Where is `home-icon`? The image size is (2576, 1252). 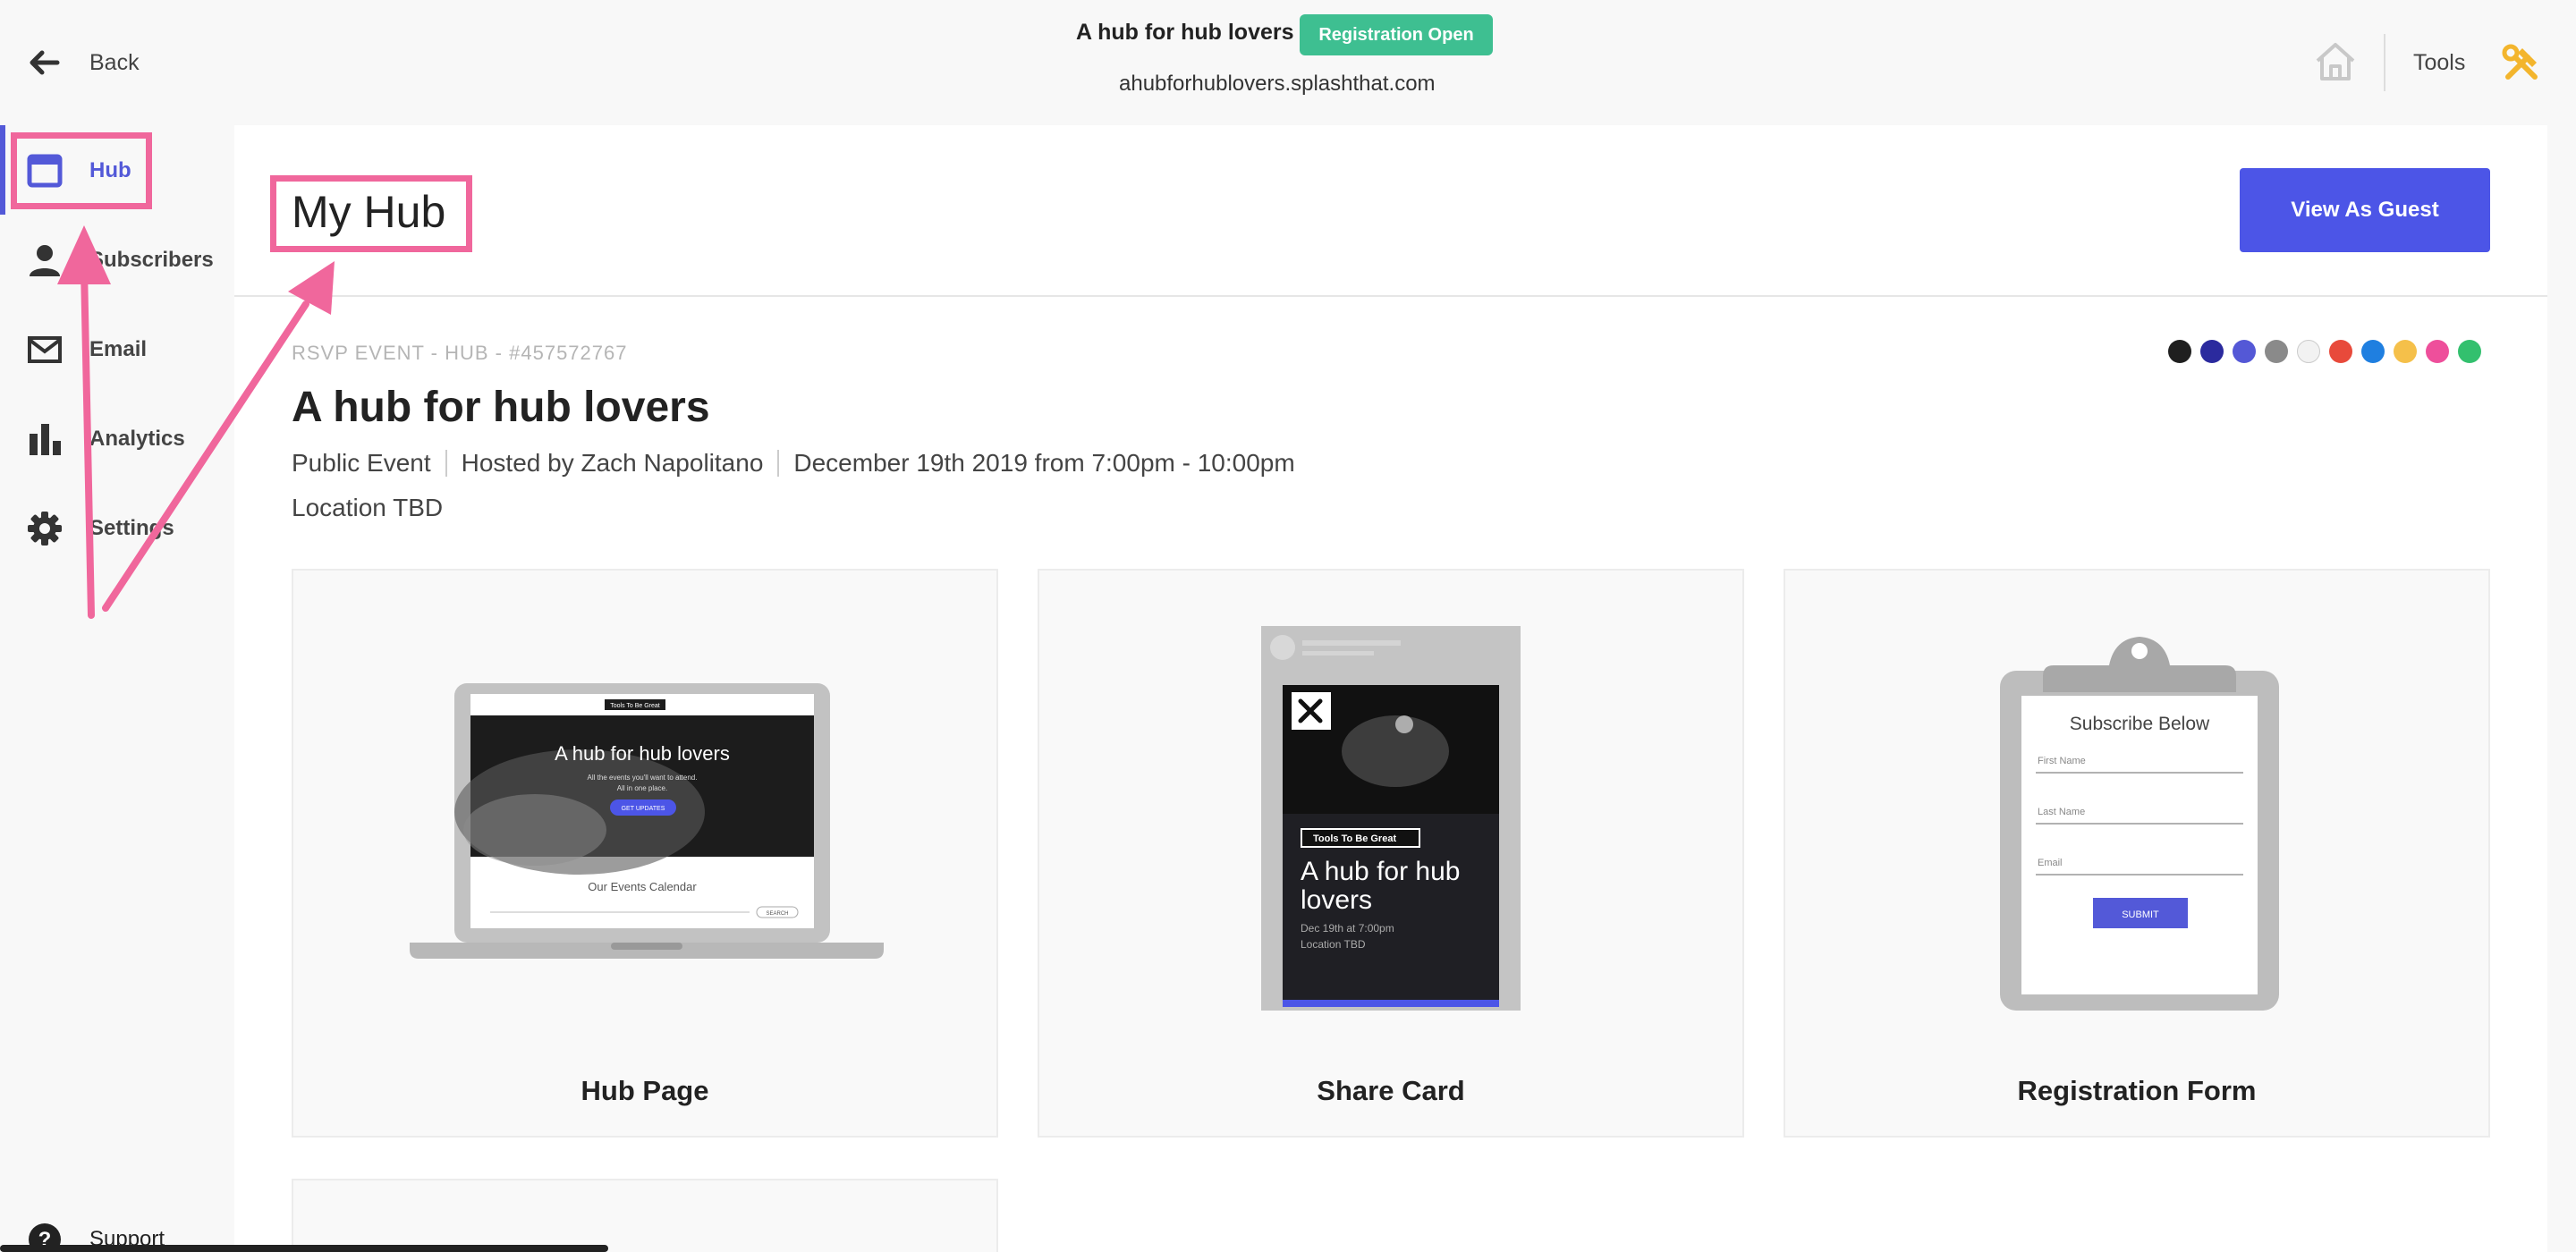
home-icon is located at coordinates (2335, 61).